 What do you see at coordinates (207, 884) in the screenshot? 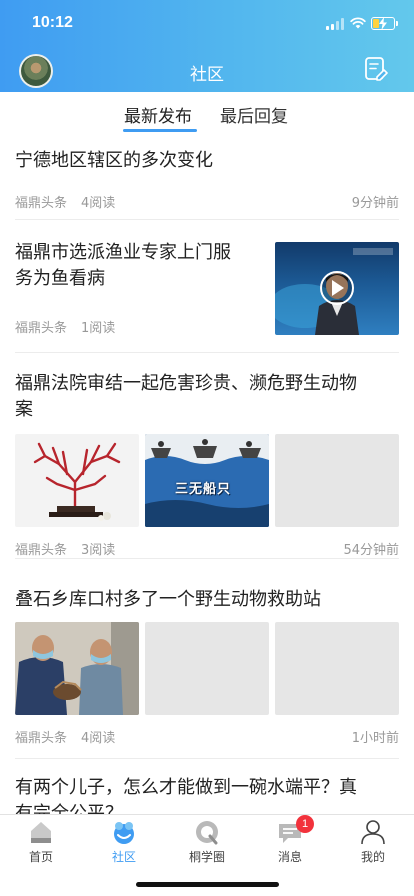
I see `home-indicator` at bounding box center [207, 884].